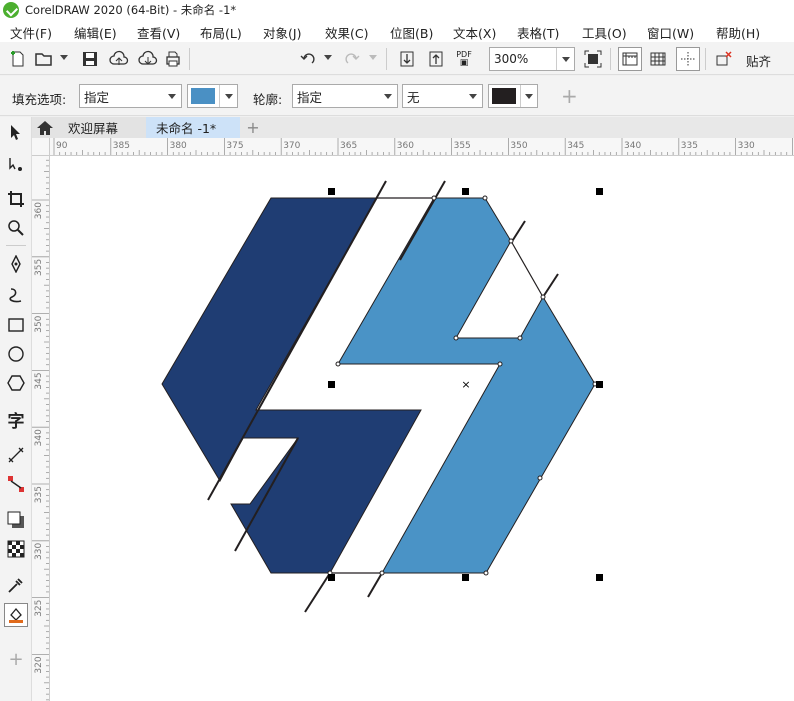 Image resolution: width=794 pixels, height=701 pixels. Describe the element at coordinates (407, 59) in the screenshot. I see `import-icon` at that location.